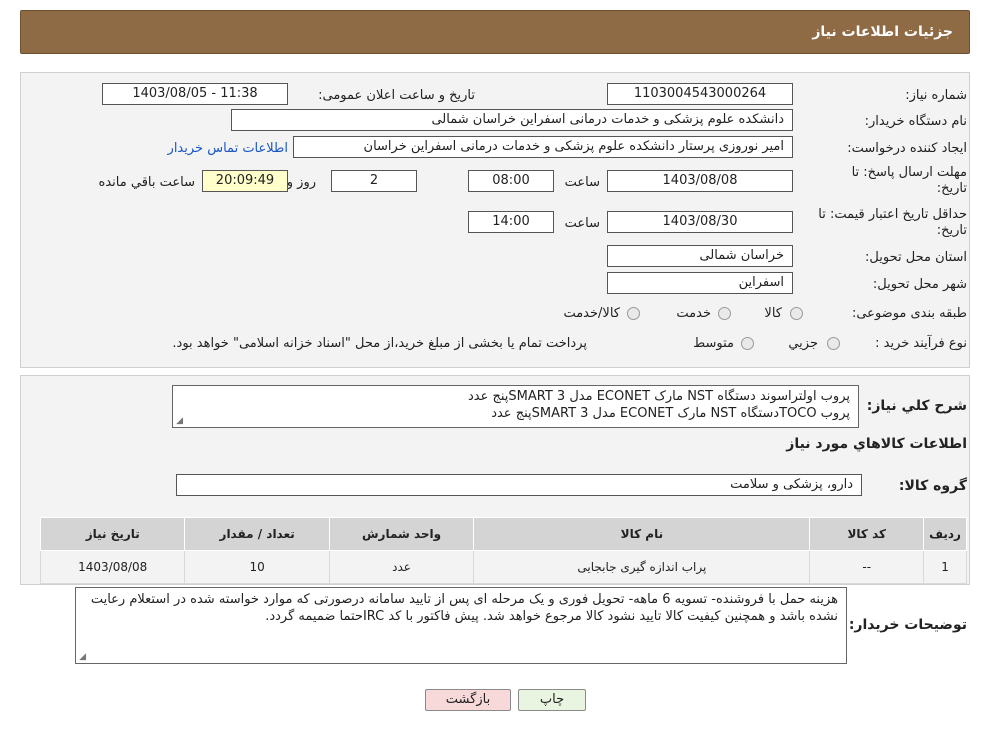 This screenshot has width=985, height=733. Describe the element at coordinates (833, 343) in the screenshot. I see `purchase-partial-radio` at that location.